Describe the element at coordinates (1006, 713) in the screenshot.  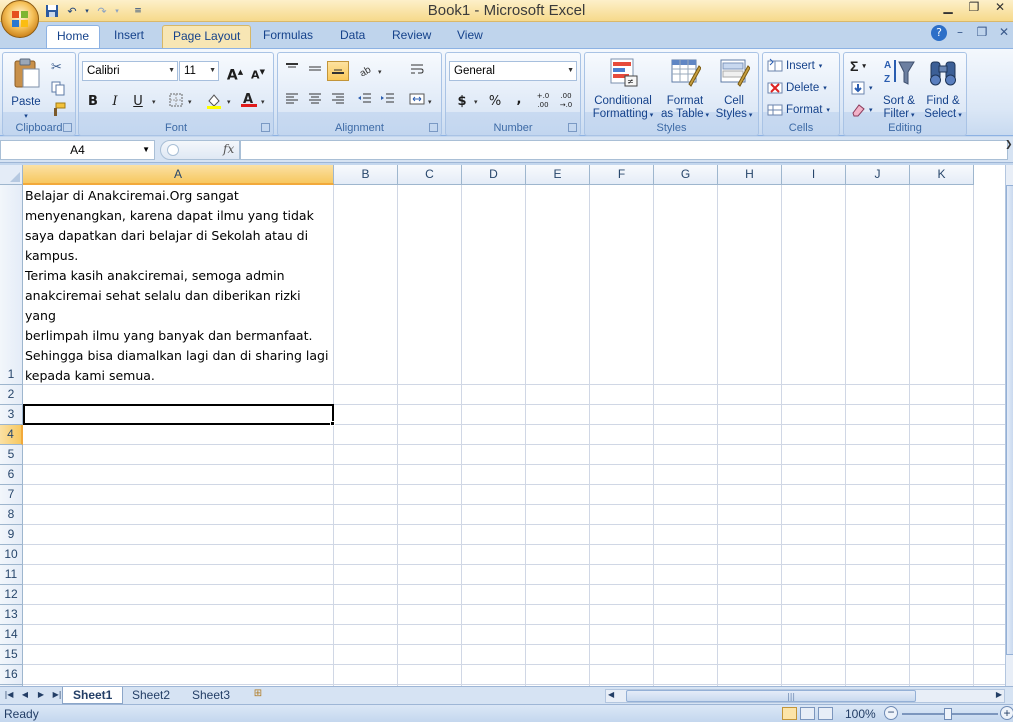
I see `zoom-in-icon: +` at that location.